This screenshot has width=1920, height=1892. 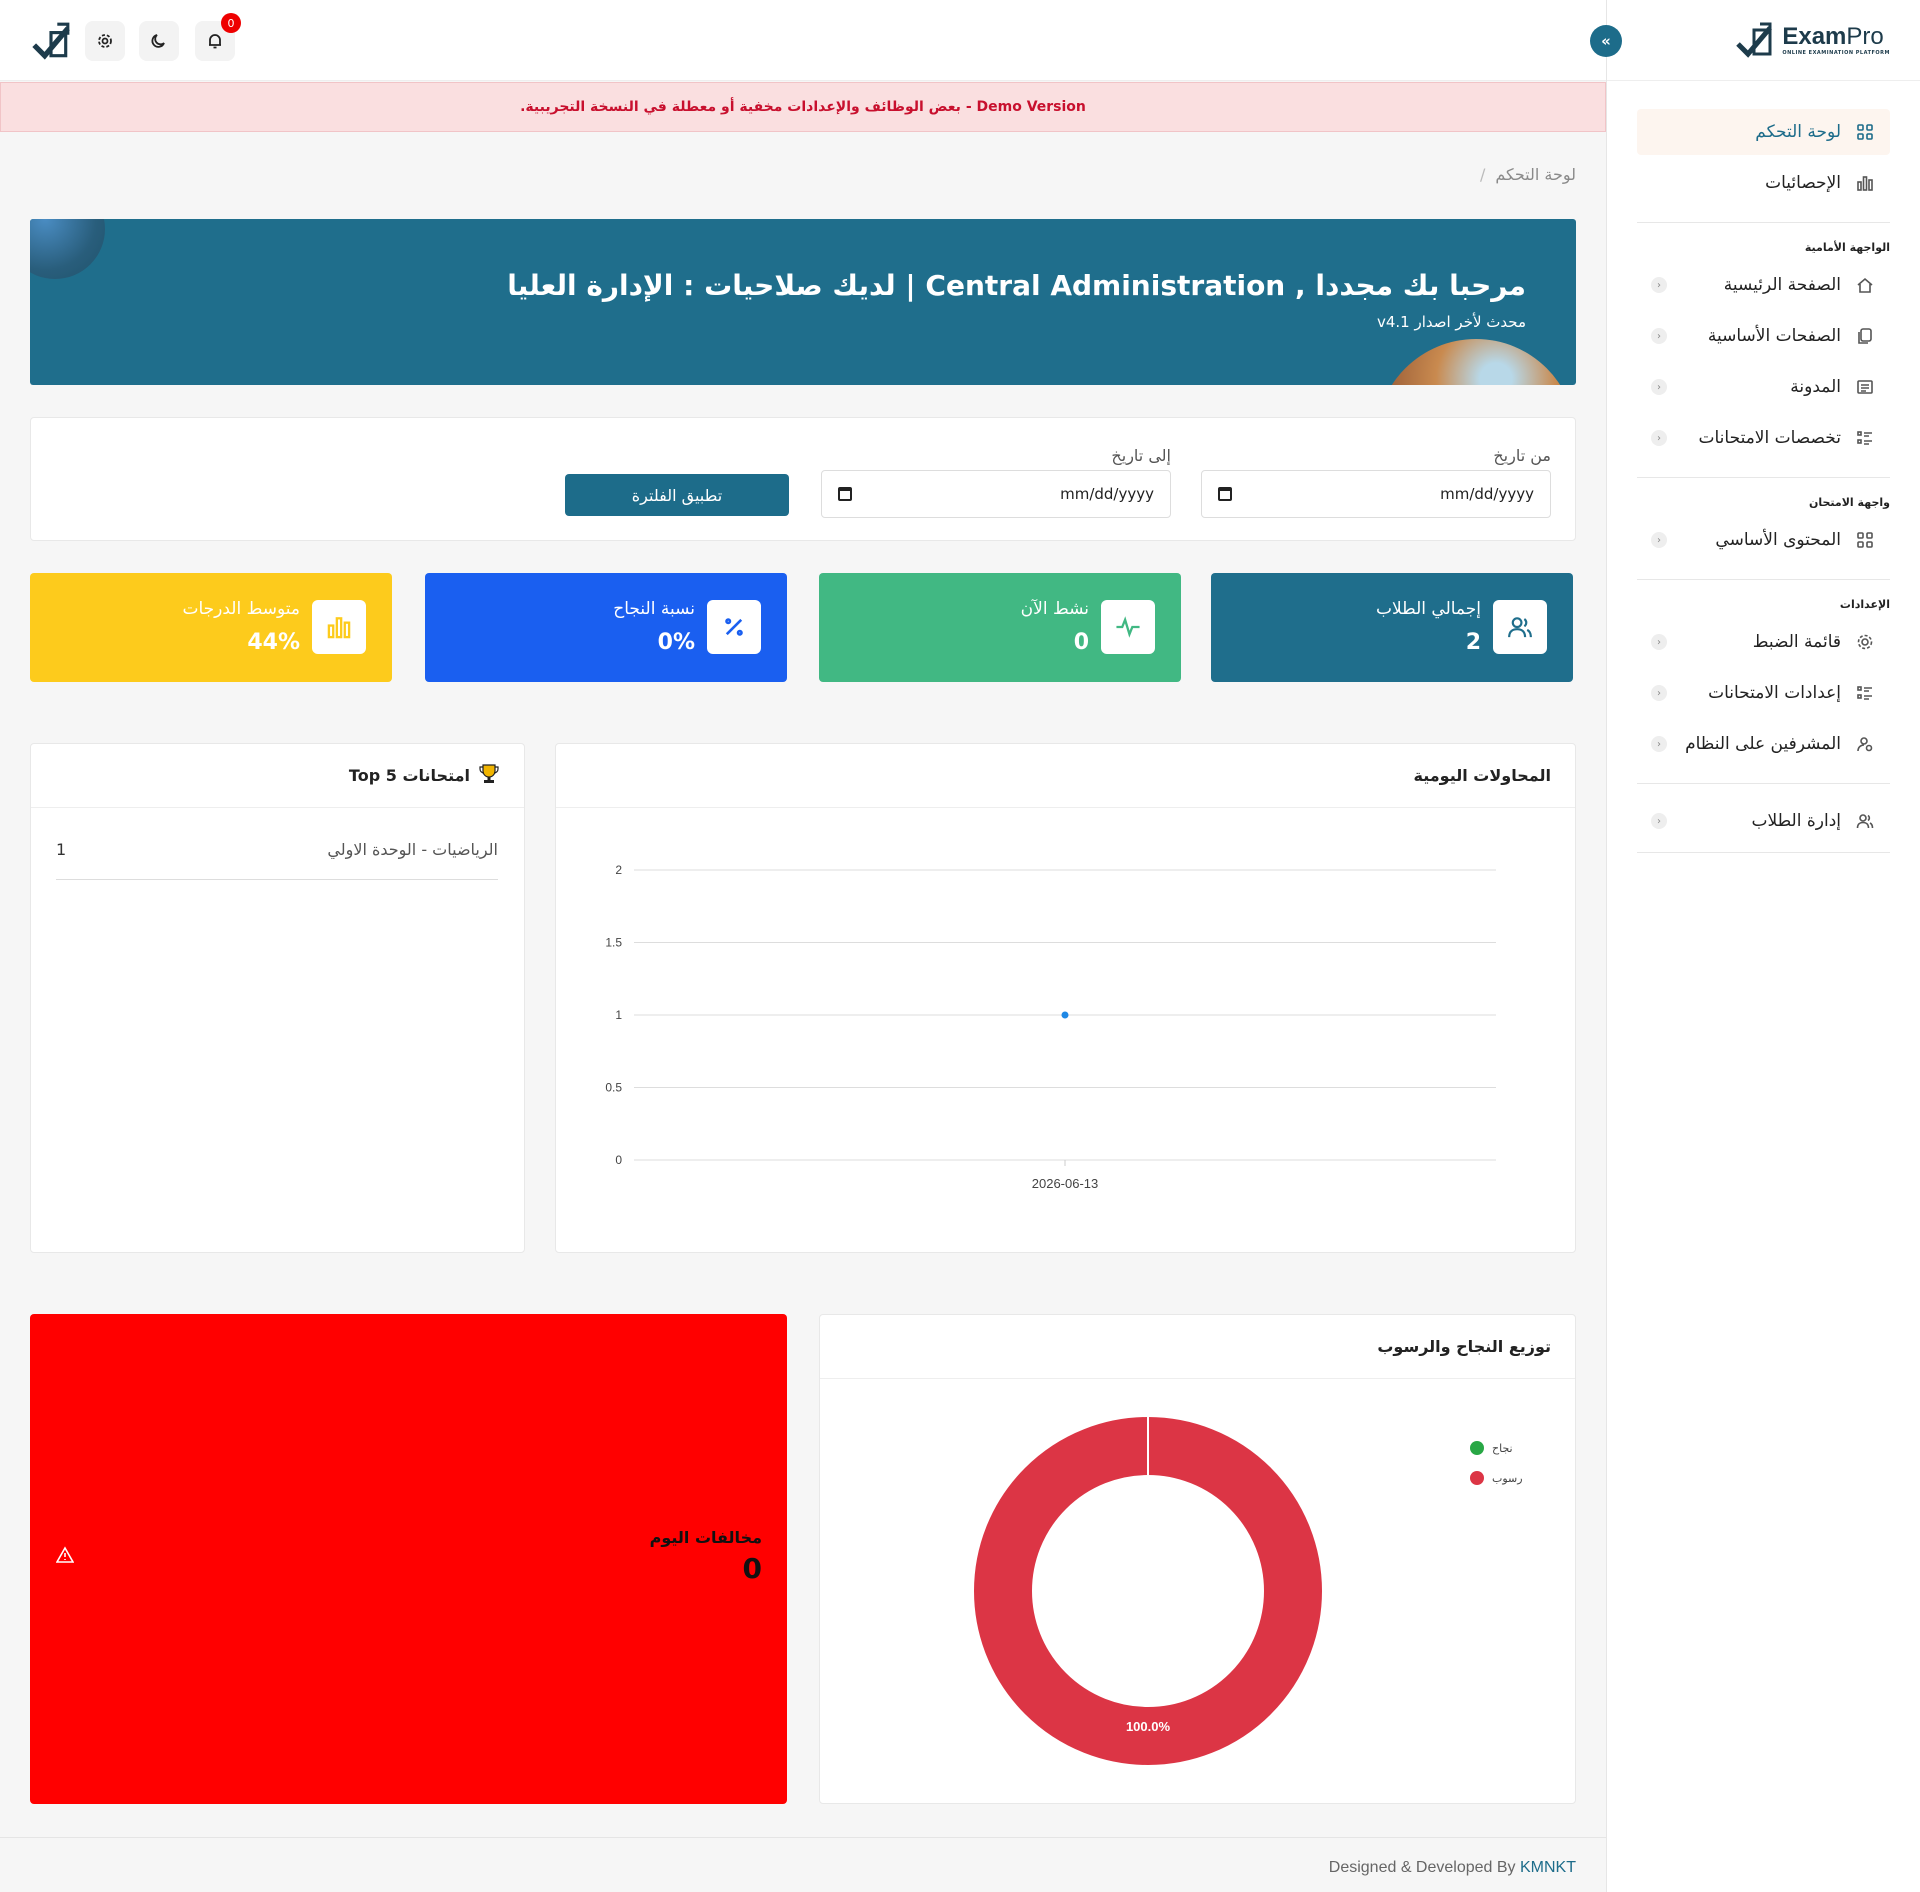 I want to click on trophy-icon, so click(x=489, y=776).